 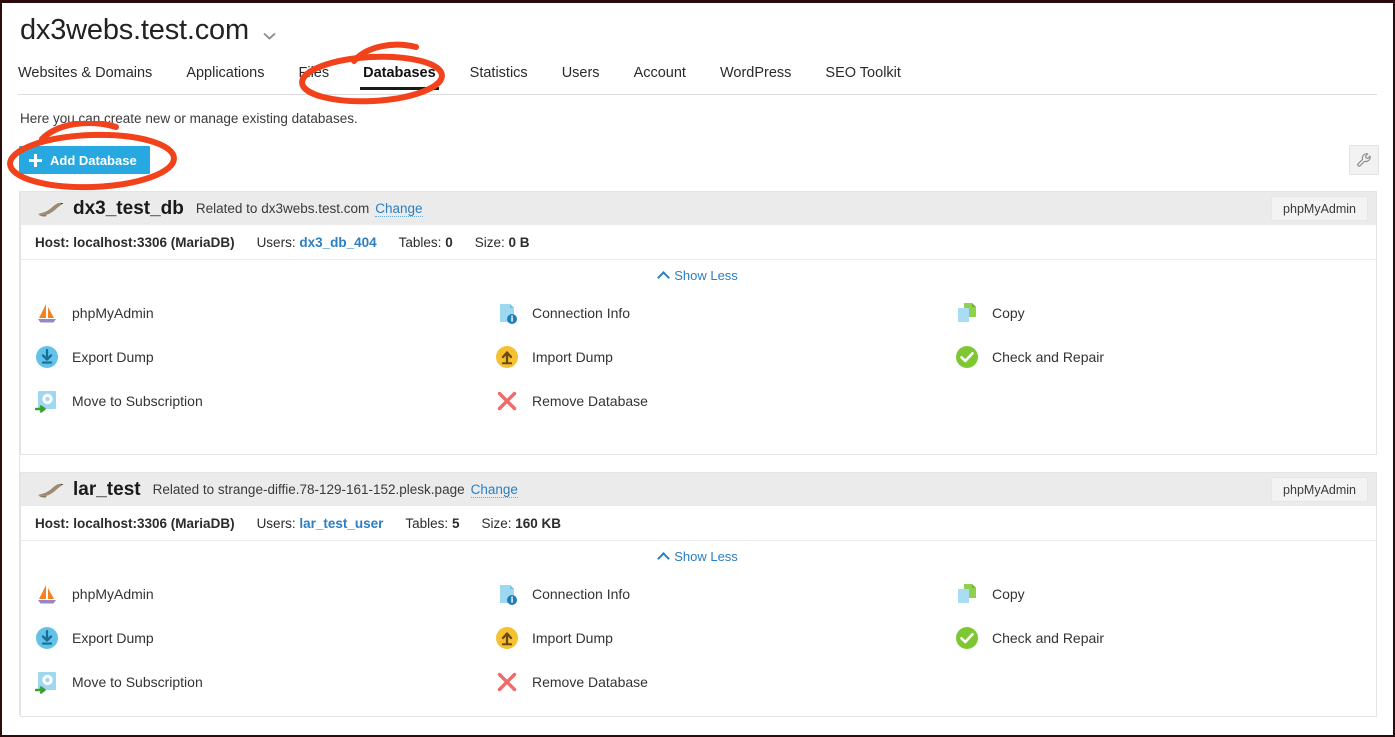 What do you see at coordinates (35, 160) in the screenshot?
I see `plus-icon` at bounding box center [35, 160].